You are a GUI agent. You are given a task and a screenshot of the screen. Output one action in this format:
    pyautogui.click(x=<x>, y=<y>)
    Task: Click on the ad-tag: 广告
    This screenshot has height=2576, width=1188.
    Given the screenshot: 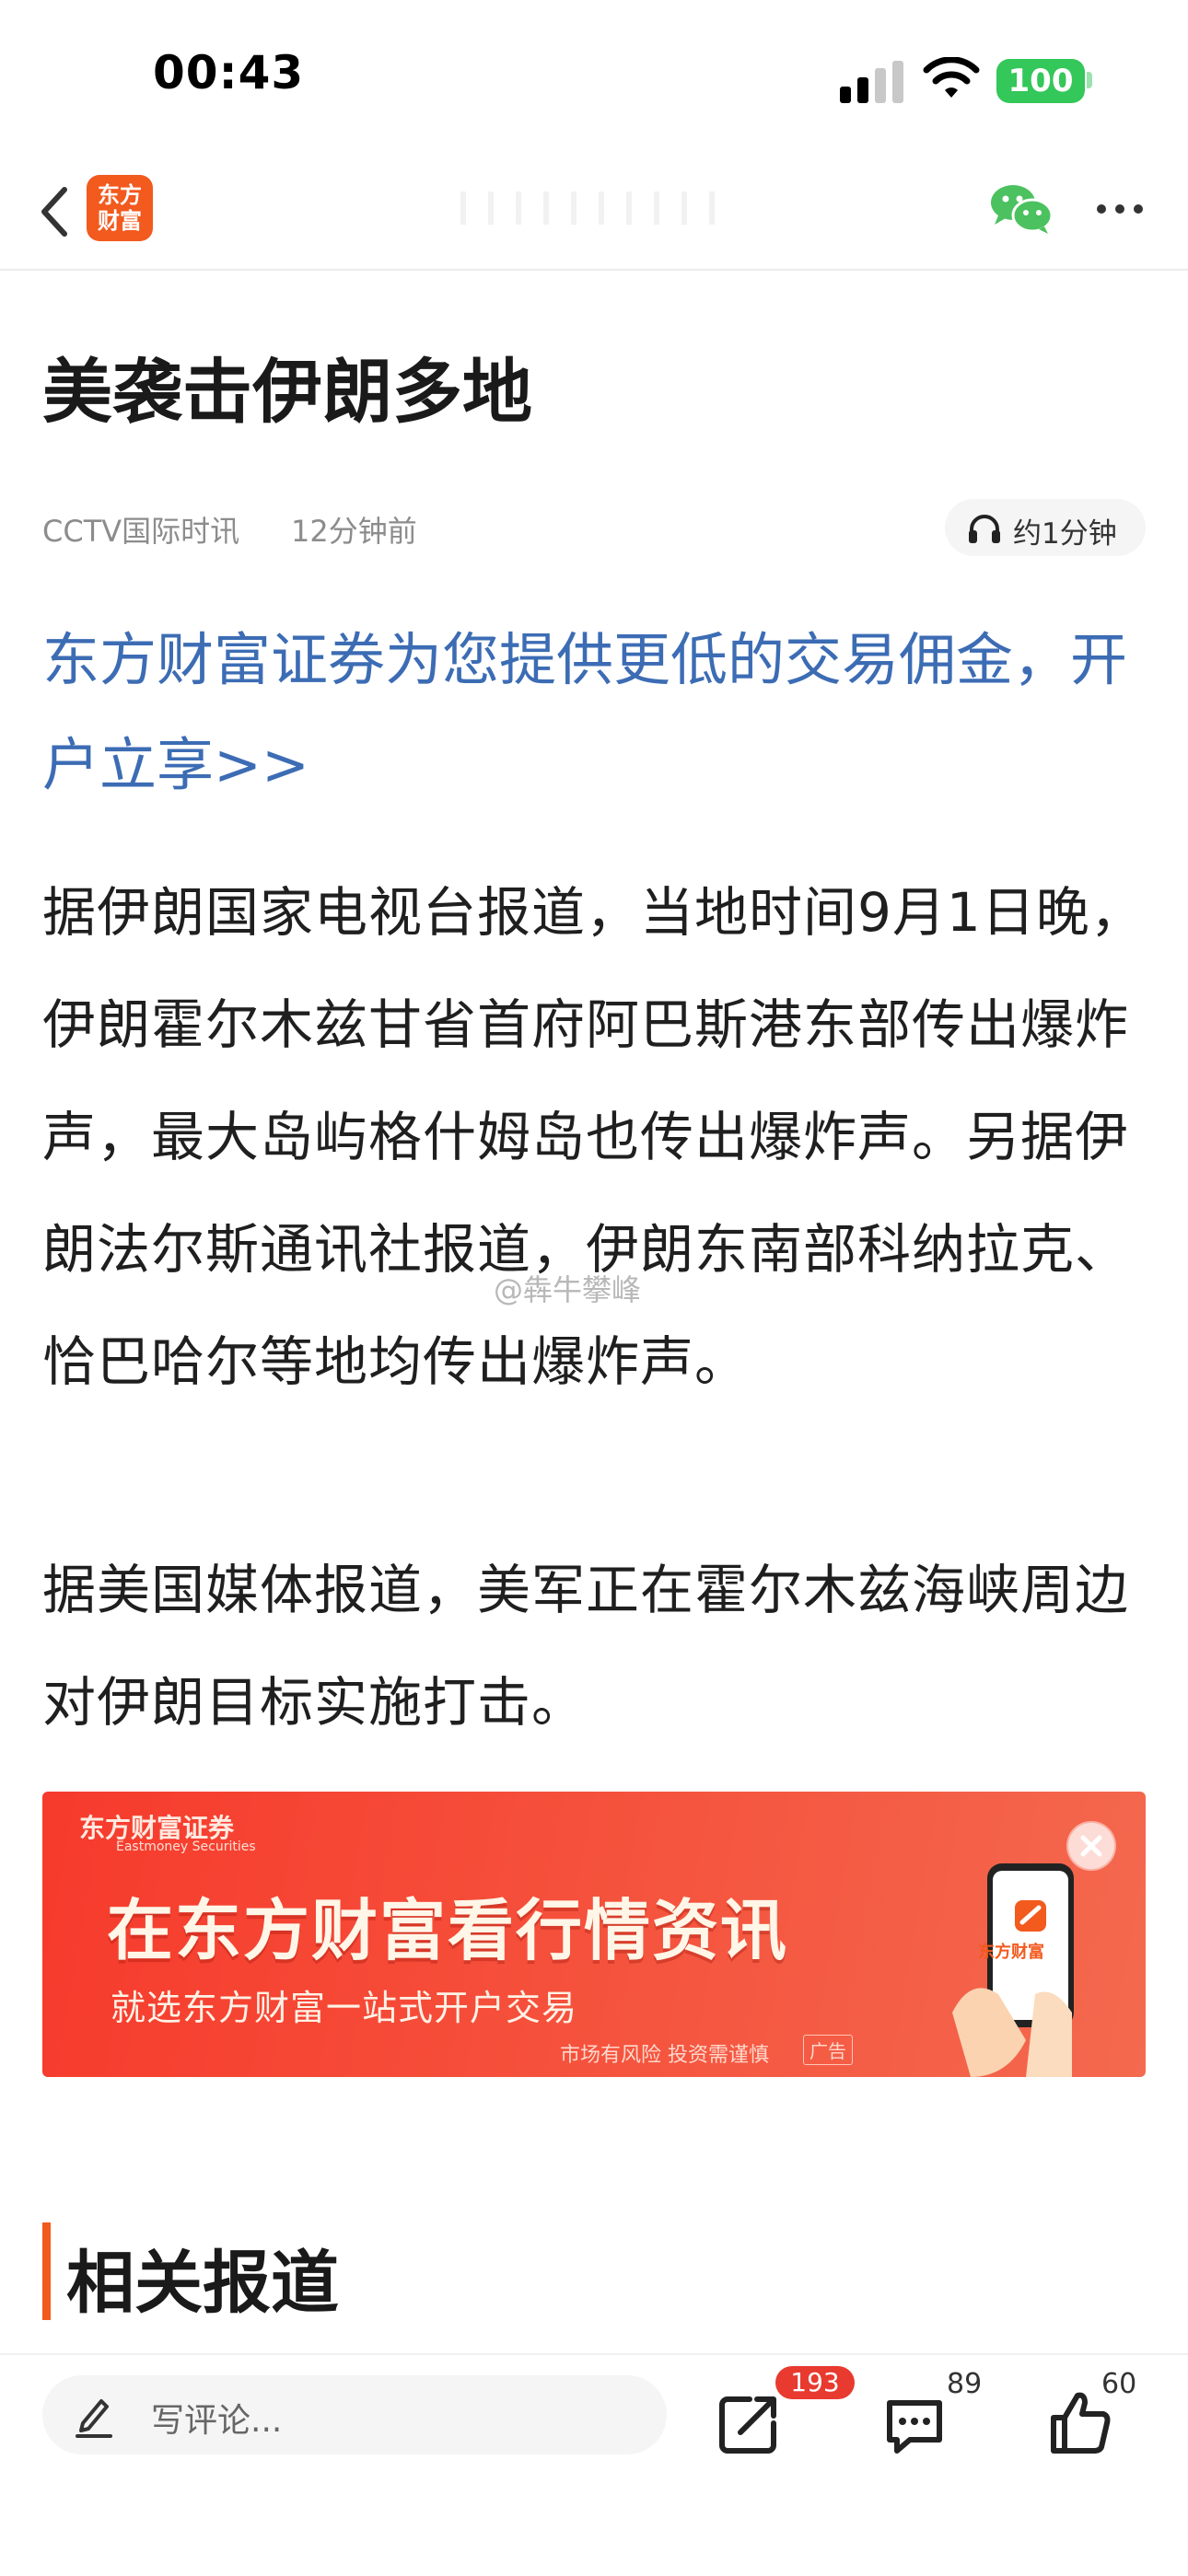 What is the action you would take?
    pyautogui.click(x=828, y=2050)
    